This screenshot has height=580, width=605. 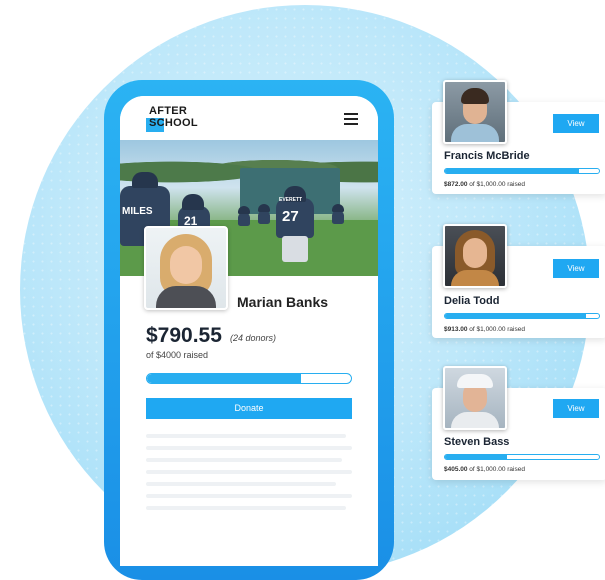 I want to click on player-3: EVERETT 27, so click(x=295, y=224).